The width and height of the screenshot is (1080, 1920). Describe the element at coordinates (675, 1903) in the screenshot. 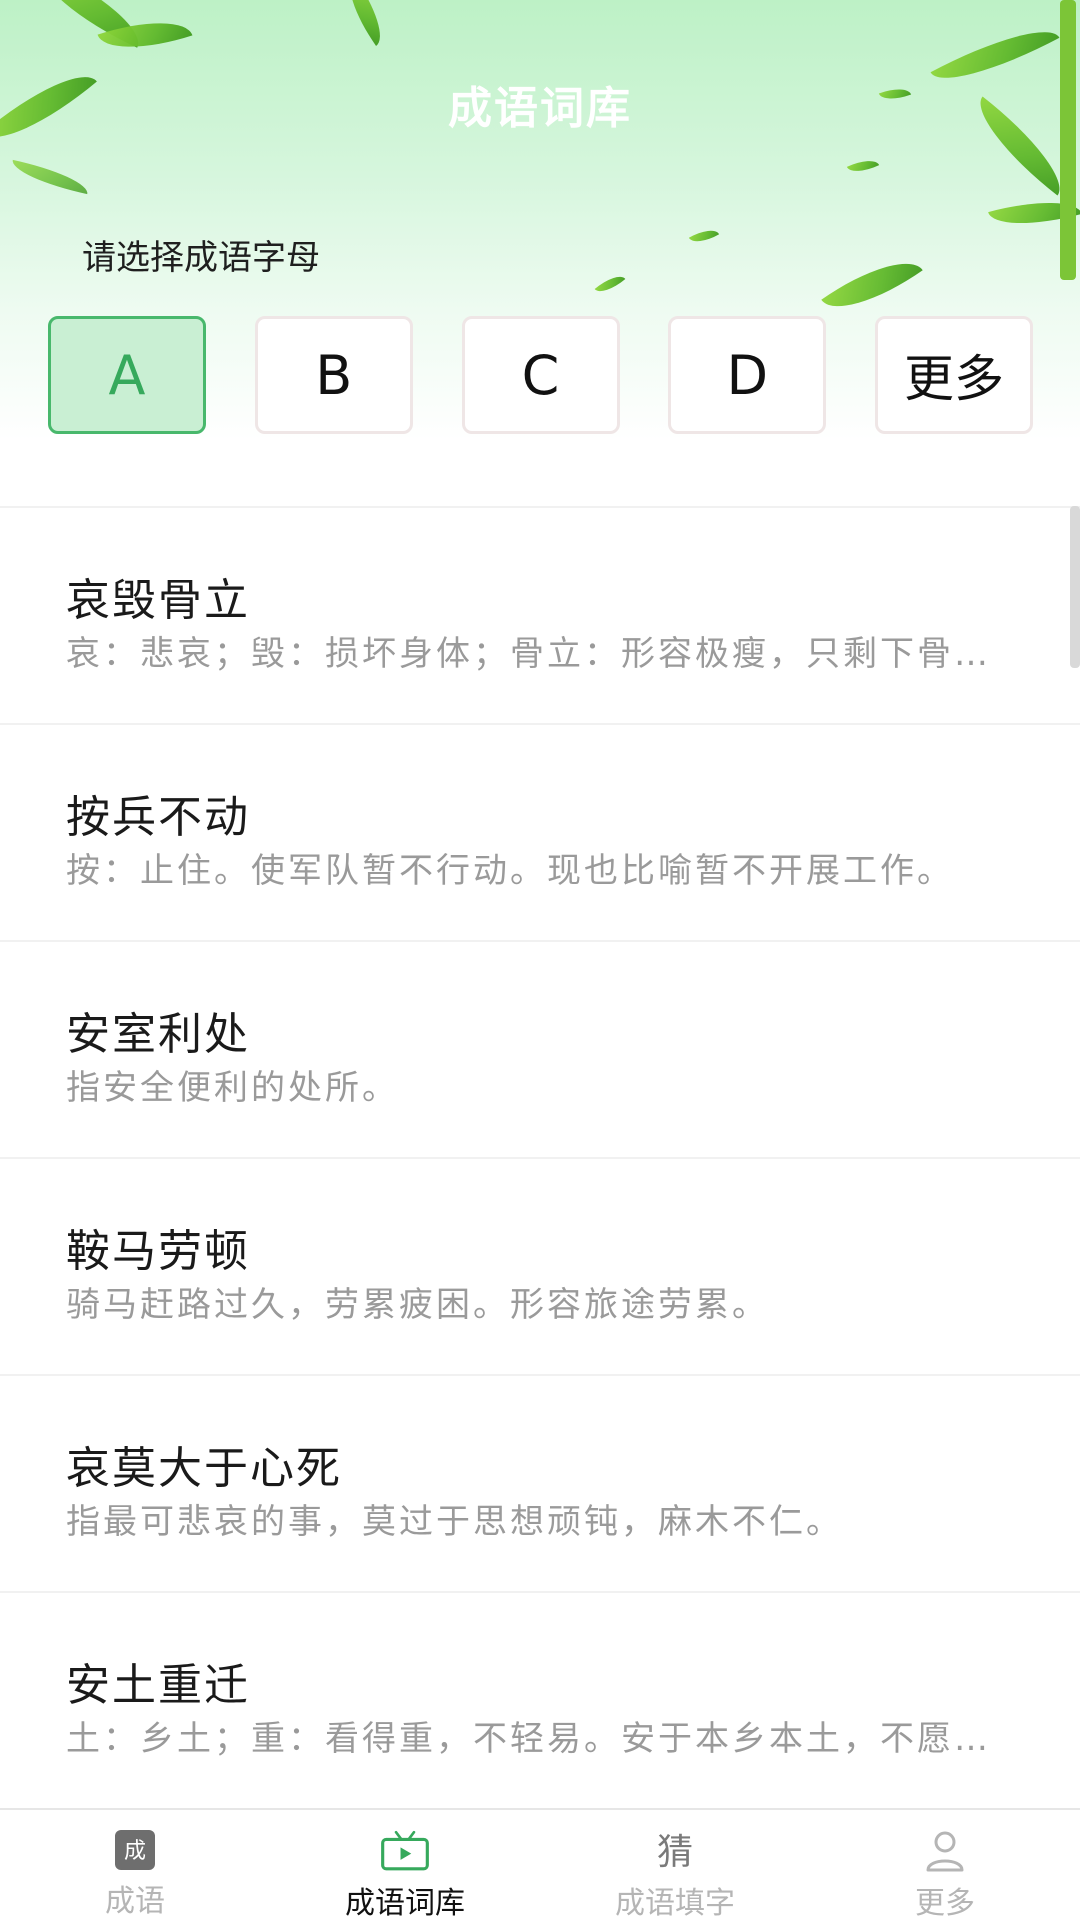

I see `tab-label: 成语填字` at that location.